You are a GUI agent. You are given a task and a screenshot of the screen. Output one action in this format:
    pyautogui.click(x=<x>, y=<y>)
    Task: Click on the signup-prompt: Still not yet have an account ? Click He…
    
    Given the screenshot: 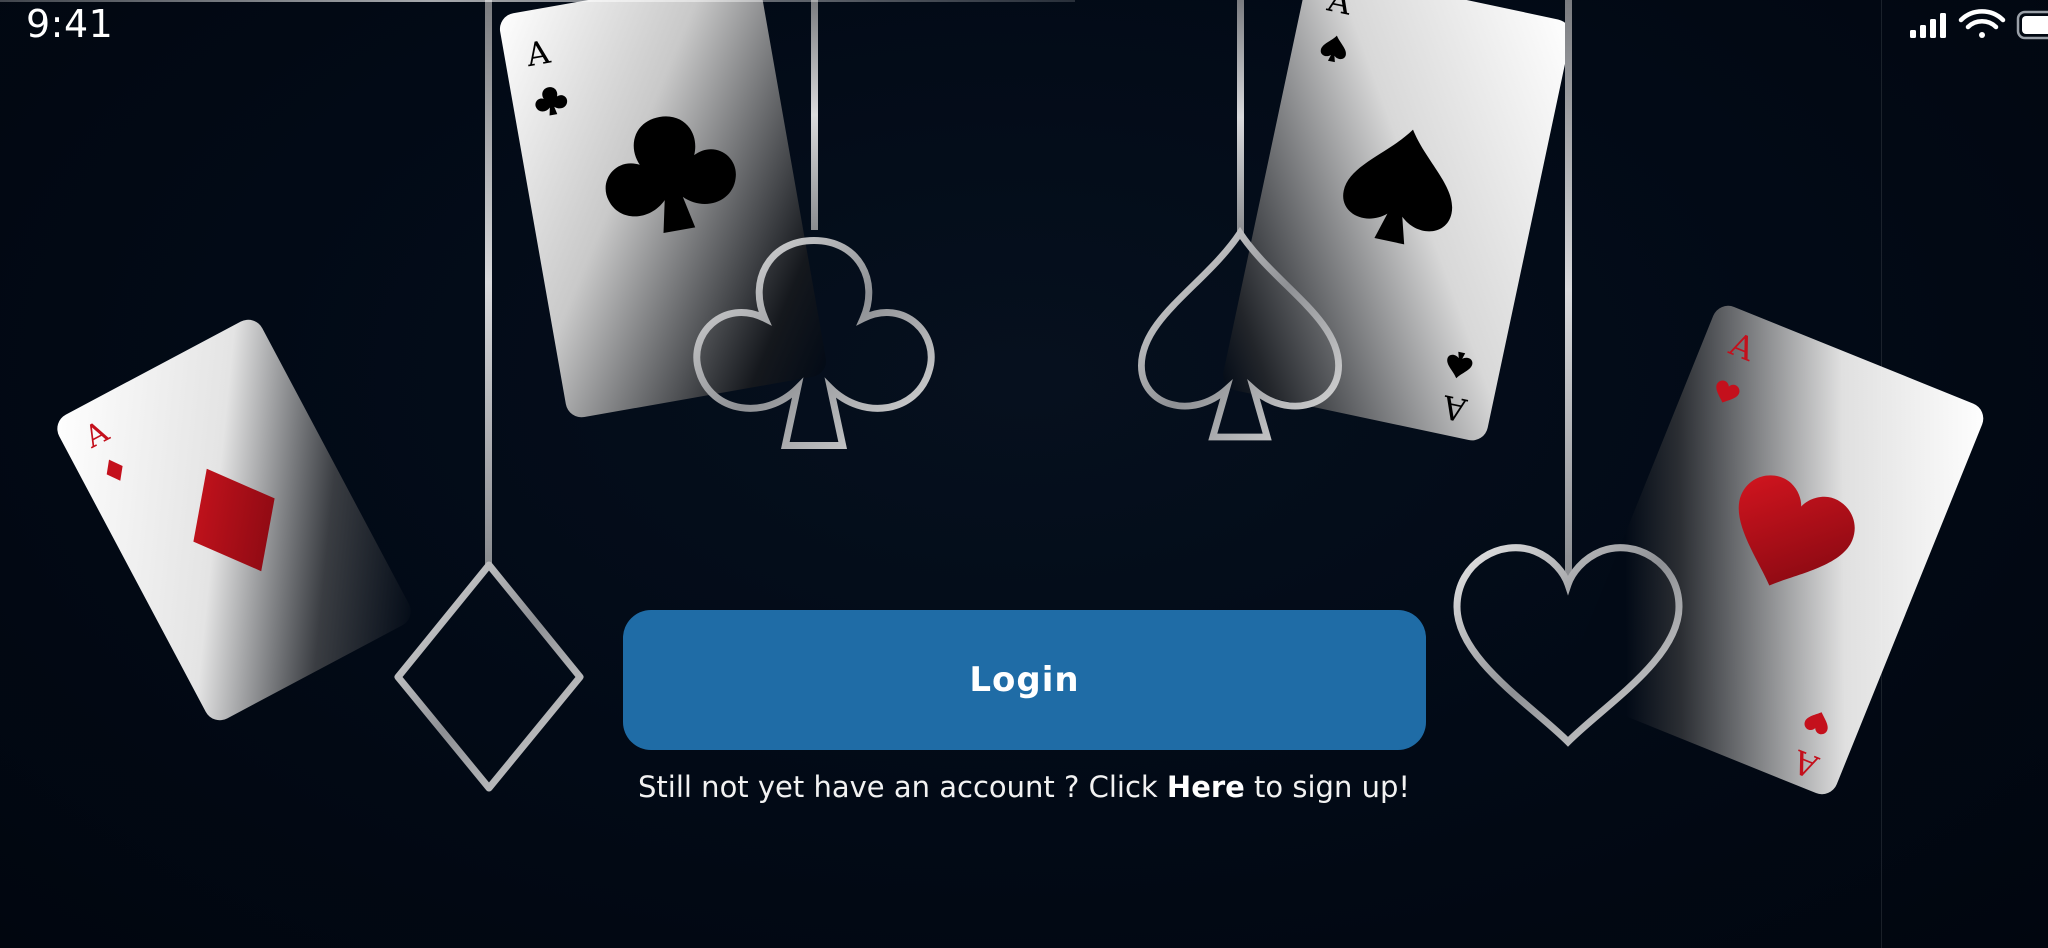 What is the action you would take?
    pyautogui.click(x=1024, y=787)
    